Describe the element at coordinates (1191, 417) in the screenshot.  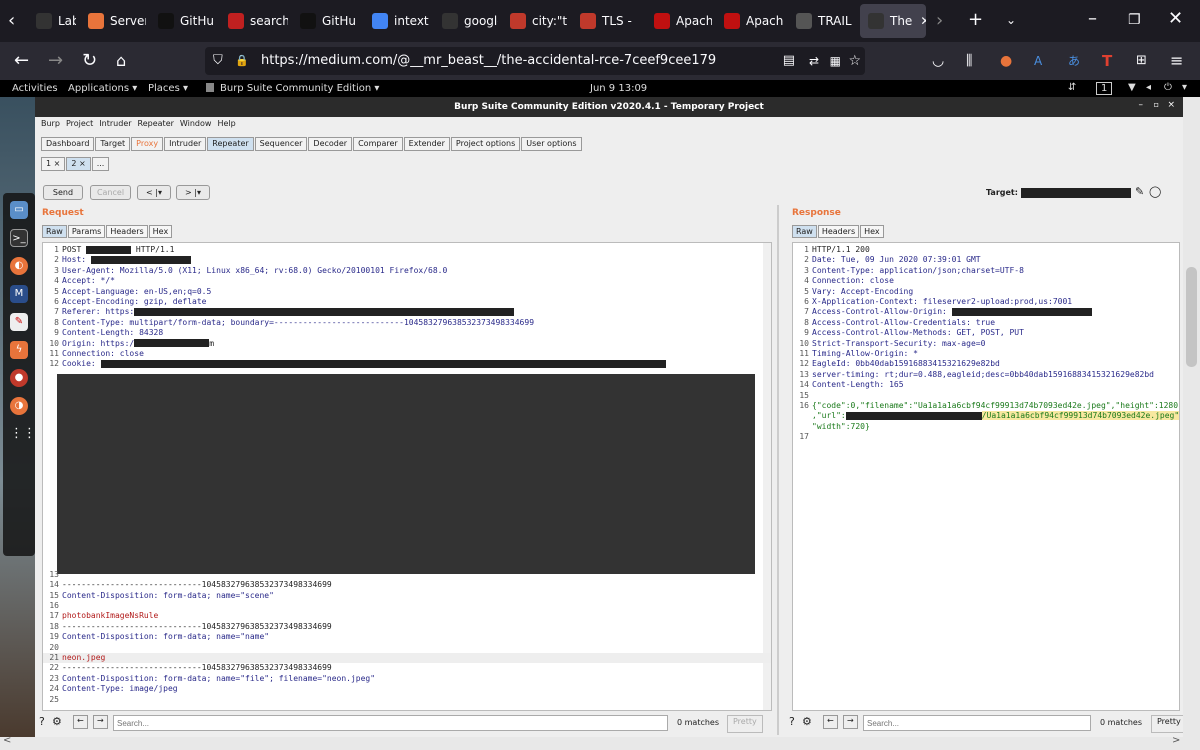
I see `page-scrollbar` at that location.